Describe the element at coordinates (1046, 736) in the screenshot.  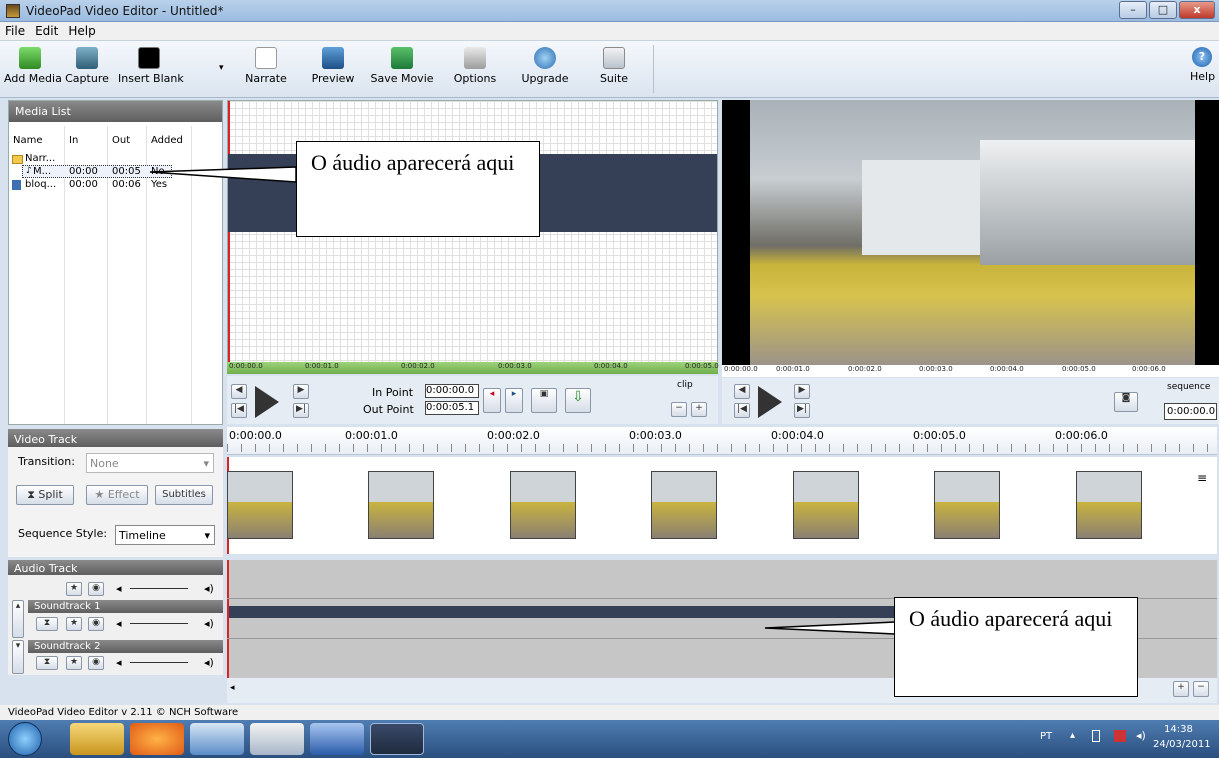
I see `language-indicator: PT` at that location.